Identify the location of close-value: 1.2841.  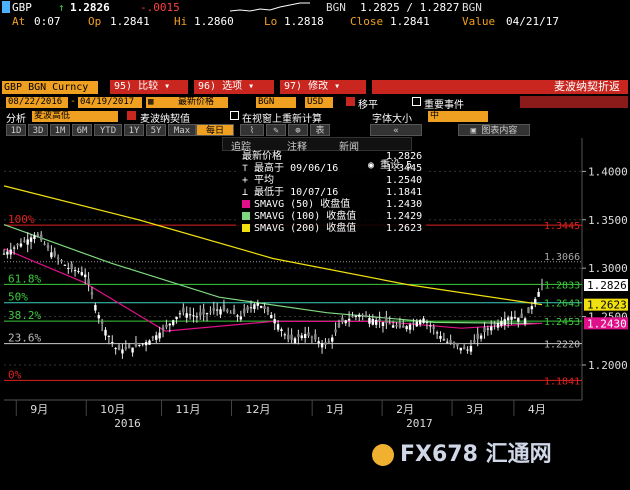
(410, 21).